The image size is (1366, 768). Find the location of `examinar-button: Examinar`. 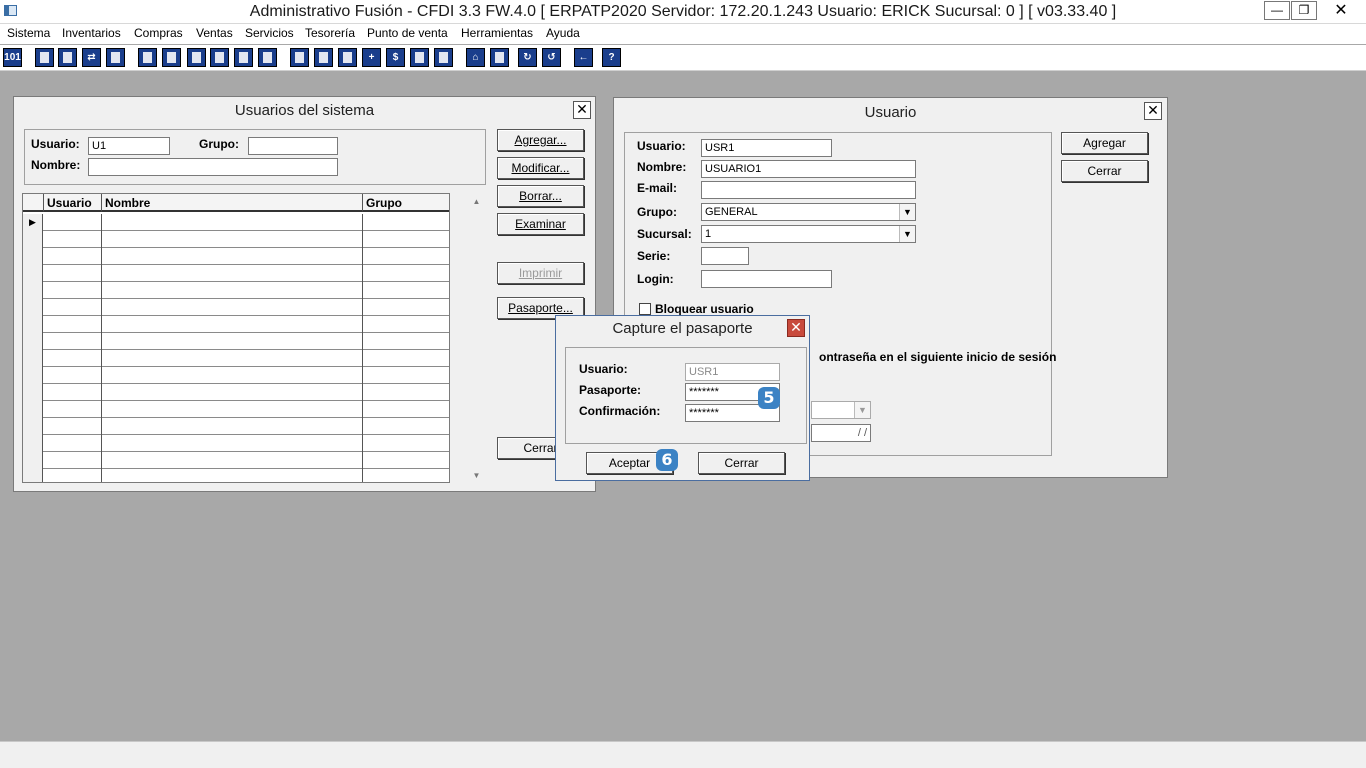

examinar-button: Examinar is located at coordinates (540, 224).